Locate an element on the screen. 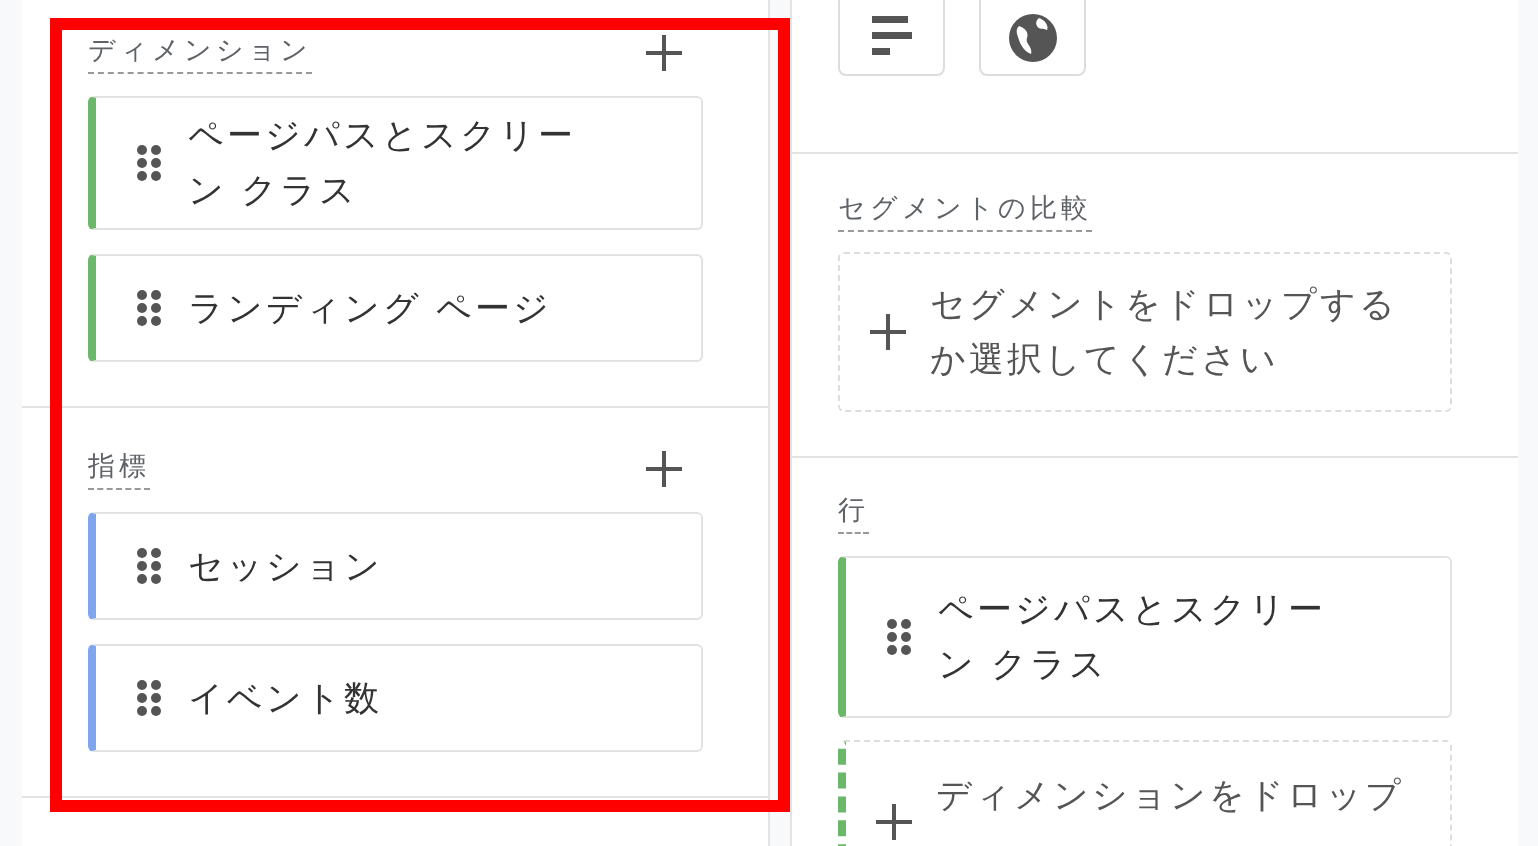  drop-hint: ディメンションをドロップ is located at coordinates (1170, 795).